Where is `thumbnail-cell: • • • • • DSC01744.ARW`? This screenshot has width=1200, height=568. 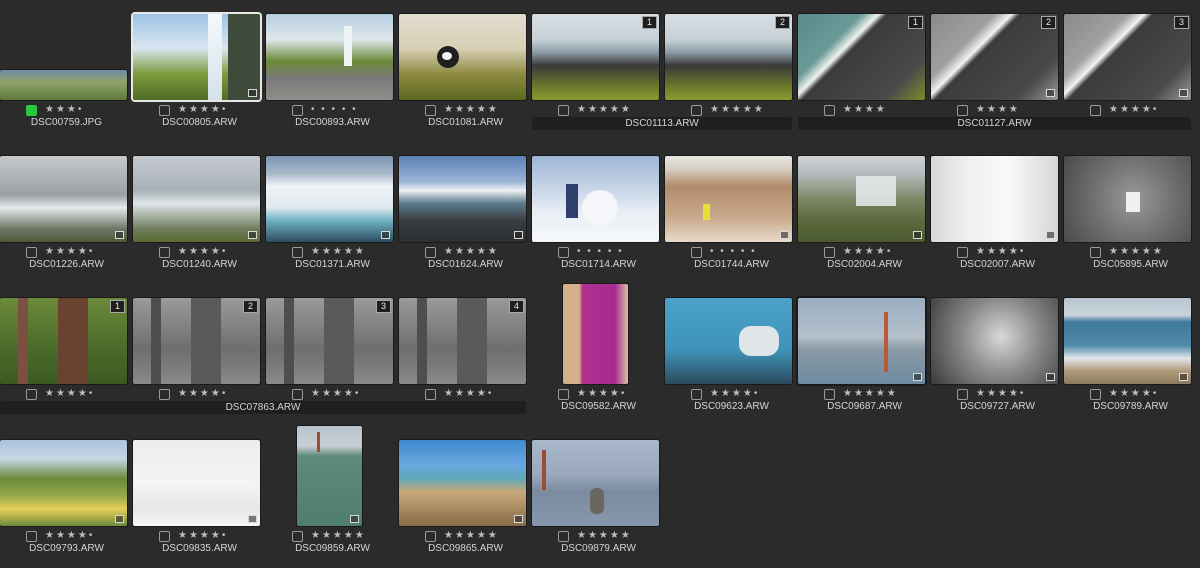 thumbnail-cell: • • • • • DSC01744.ARW is located at coordinates (731, 213).